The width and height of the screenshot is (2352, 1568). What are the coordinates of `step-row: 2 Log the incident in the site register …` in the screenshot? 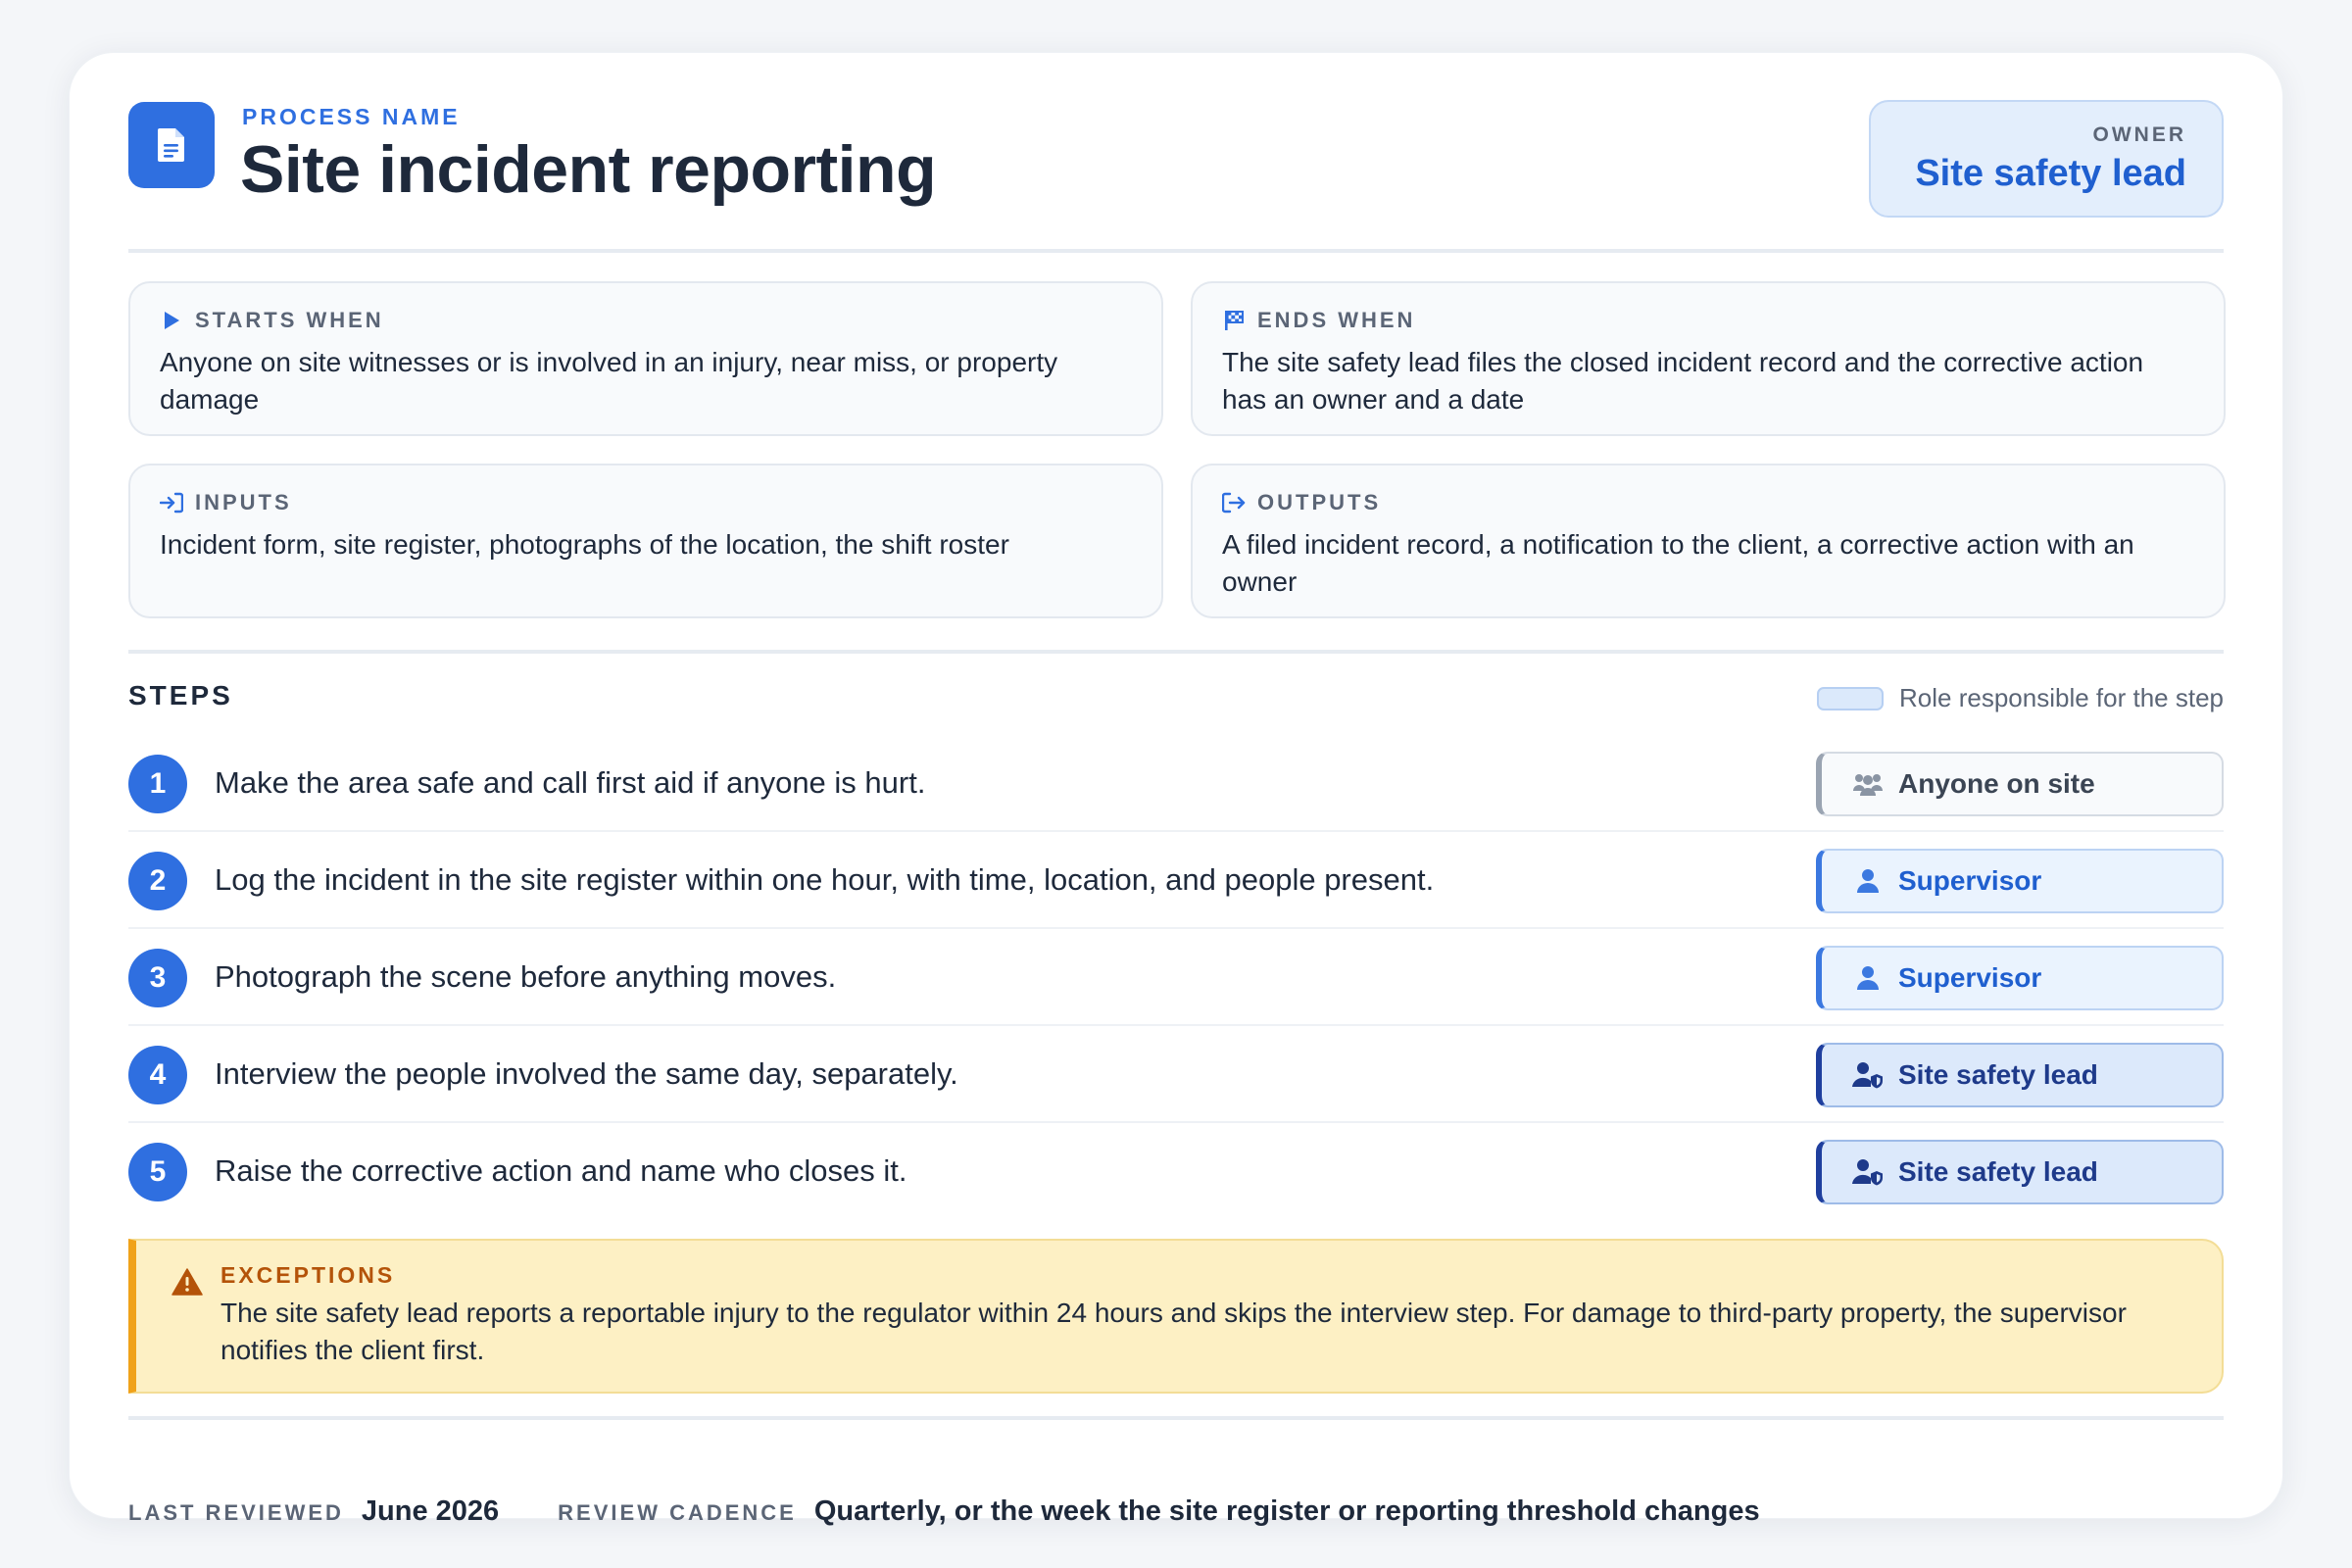 It's located at (1176, 881).